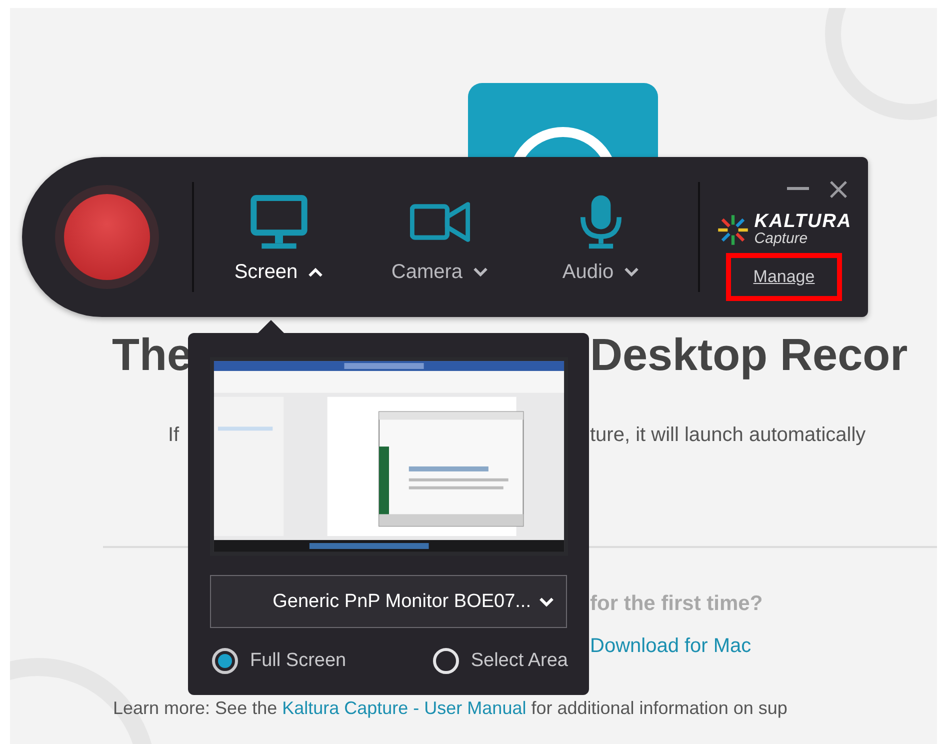 The image size is (949, 744). I want to click on close-icon, so click(838, 189).